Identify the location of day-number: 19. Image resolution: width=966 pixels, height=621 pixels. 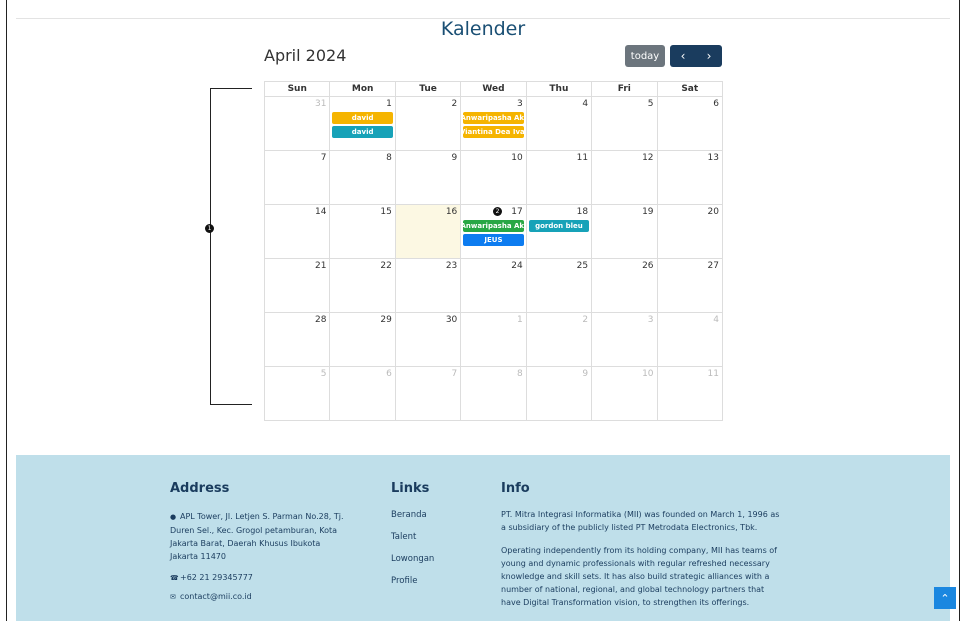
(647, 212).